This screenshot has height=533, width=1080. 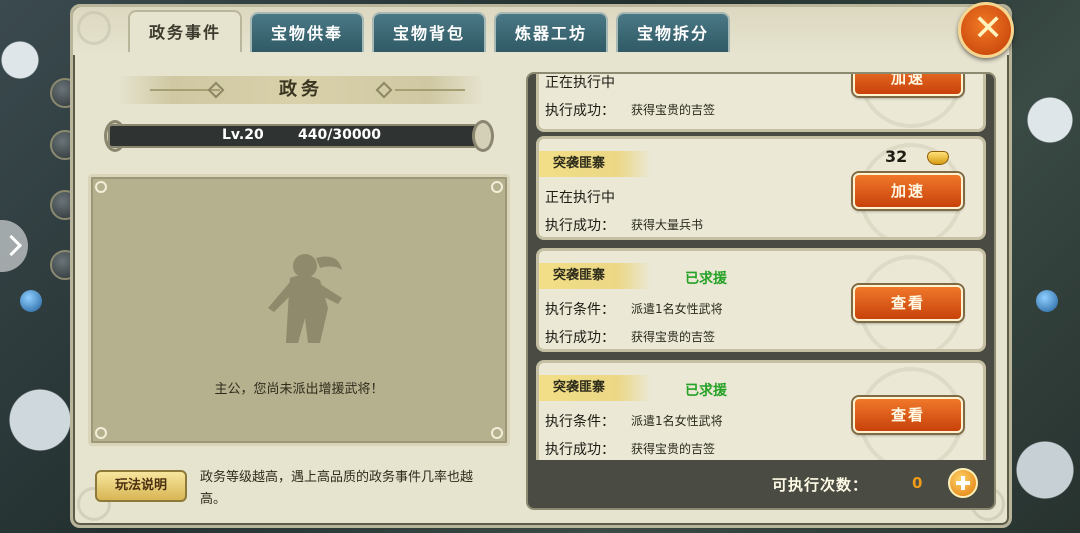 I want to click on level-bar-cap-right, so click(x=483, y=136).